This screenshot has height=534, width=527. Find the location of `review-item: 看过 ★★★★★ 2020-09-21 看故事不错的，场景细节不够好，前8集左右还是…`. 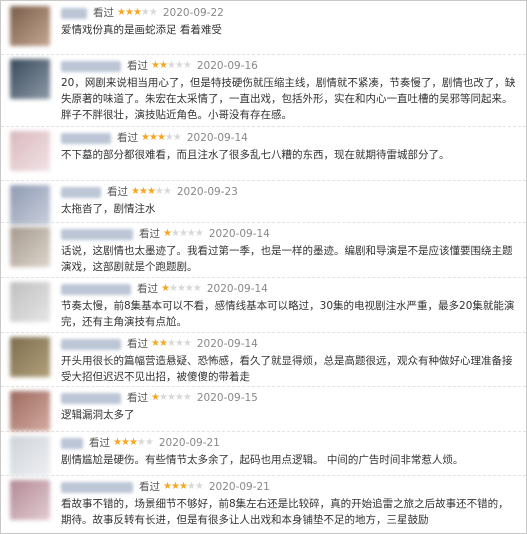

review-item: 看过 ★★★★★ 2020-09-21 看故事不错的，场景细节不够好，前8集左右还是… is located at coordinates (263, 504).